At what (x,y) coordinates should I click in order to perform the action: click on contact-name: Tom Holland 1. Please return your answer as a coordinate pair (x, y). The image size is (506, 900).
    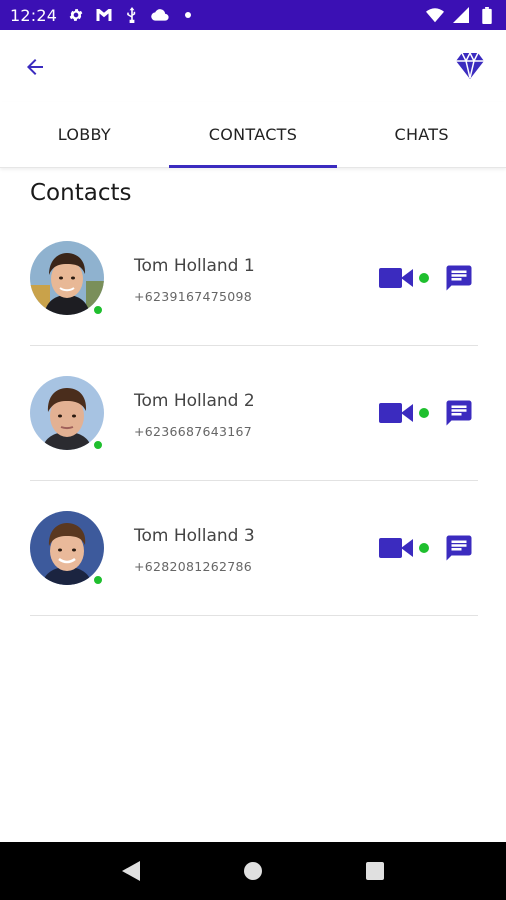
    Looking at the image, I should click on (194, 266).